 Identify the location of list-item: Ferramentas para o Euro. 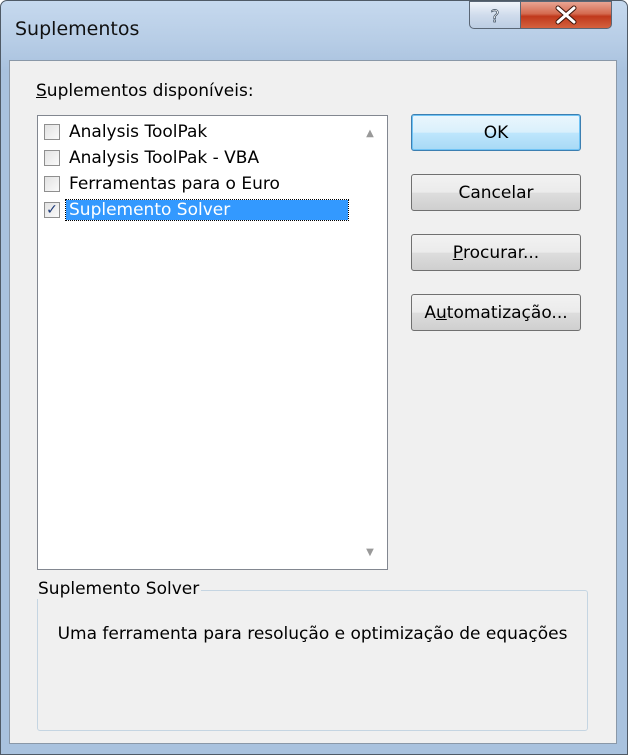
(163, 183).